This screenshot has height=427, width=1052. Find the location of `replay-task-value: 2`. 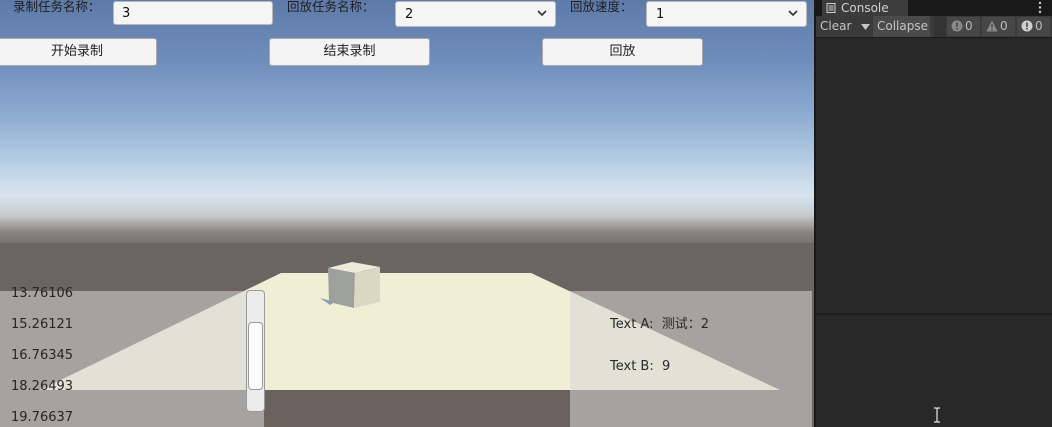

replay-task-value: 2 is located at coordinates (409, 14).